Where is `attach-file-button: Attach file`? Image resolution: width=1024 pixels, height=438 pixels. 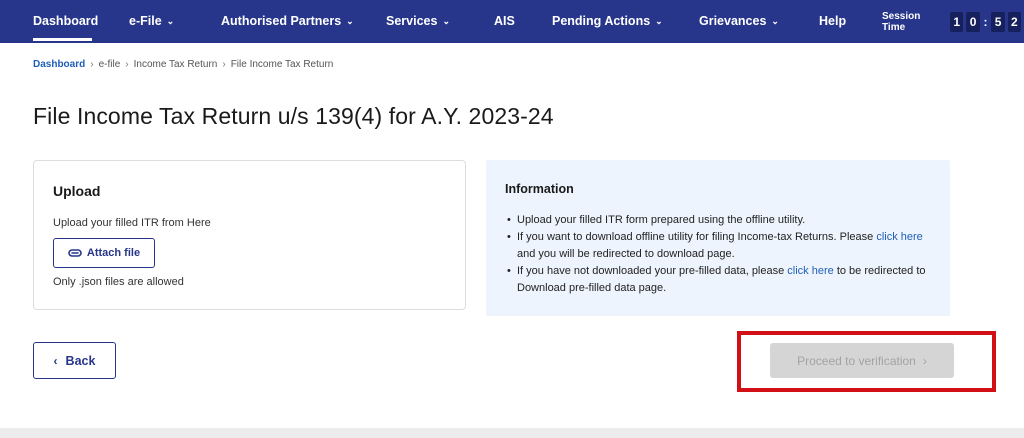
attach-file-button: Attach file is located at coordinates (104, 253).